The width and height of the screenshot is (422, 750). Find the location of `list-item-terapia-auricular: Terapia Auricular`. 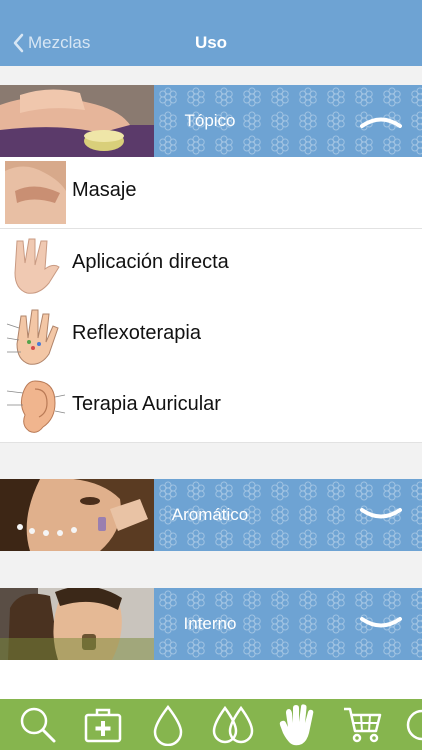

list-item-terapia-auricular: Terapia Auricular is located at coordinates (211, 407).